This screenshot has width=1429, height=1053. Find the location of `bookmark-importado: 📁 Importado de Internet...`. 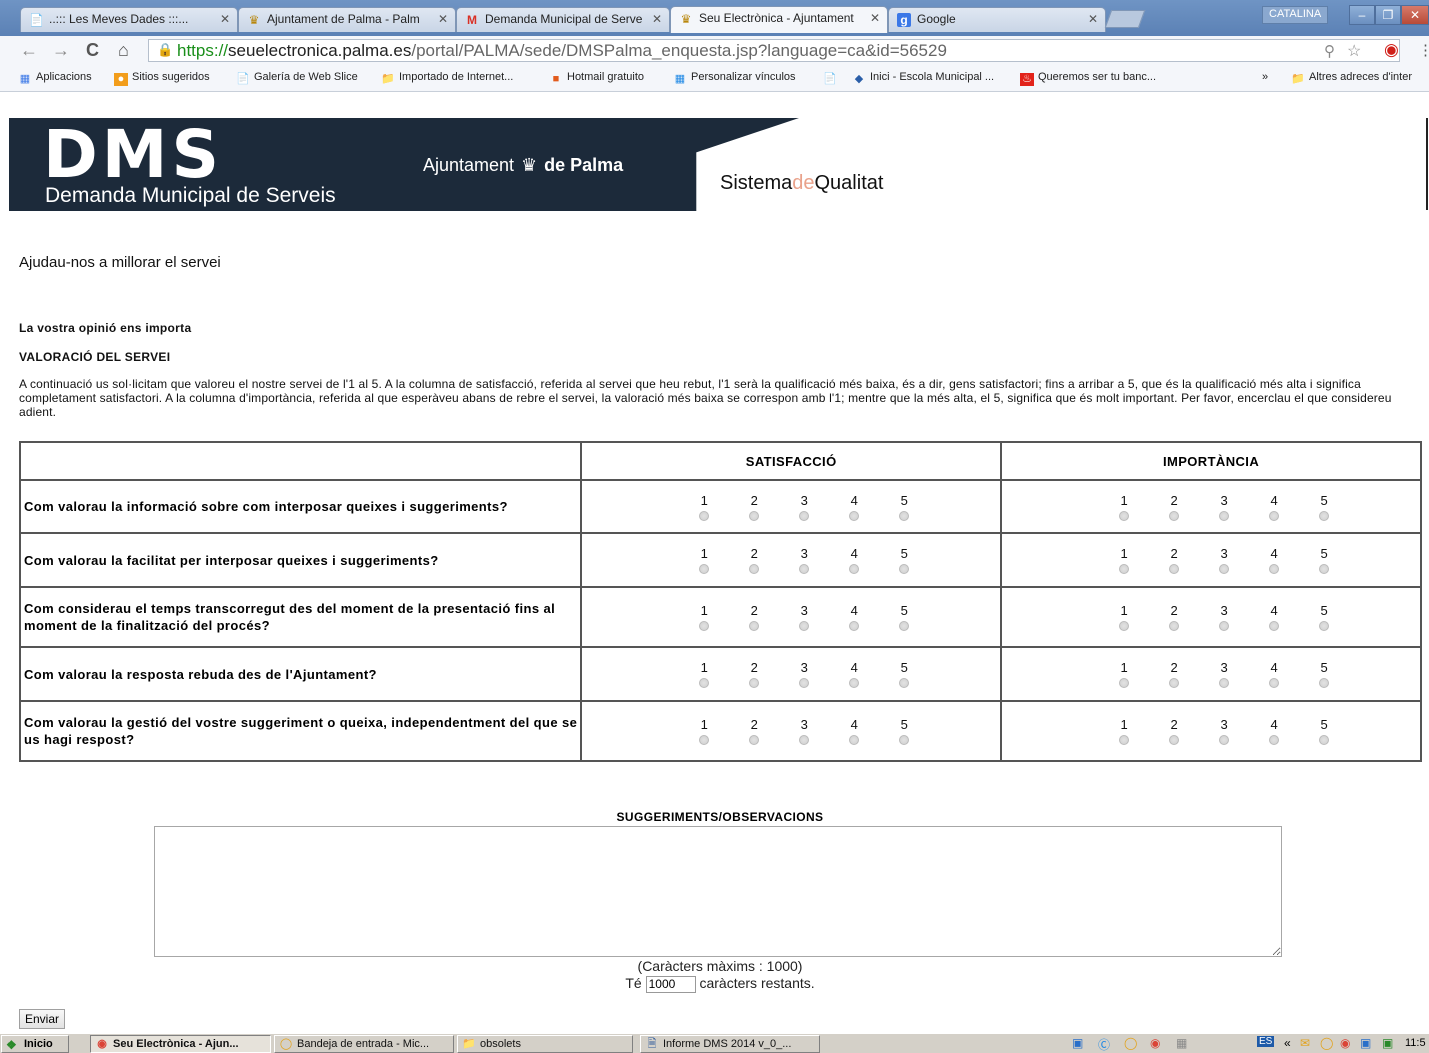

bookmark-importado: 📁 Importado de Internet... is located at coordinates (447, 78).